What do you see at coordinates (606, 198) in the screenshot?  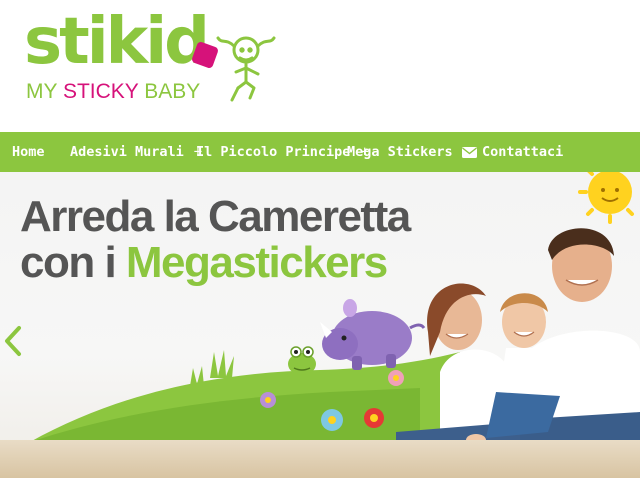 I see `sun-icon` at bounding box center [606, 198].